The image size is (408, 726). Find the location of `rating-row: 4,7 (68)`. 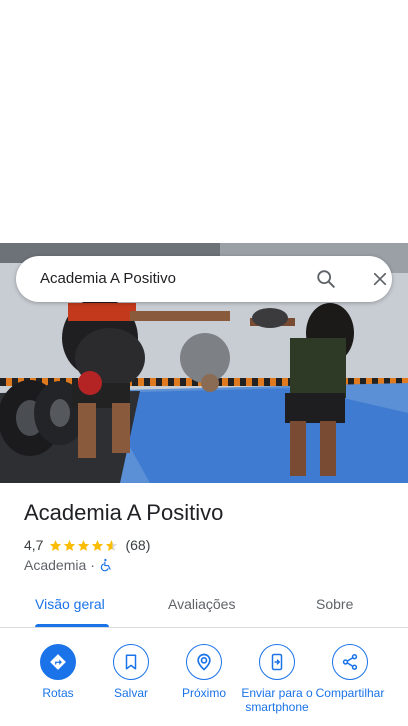

rating-row: 4,7 (68) is located at coordinates (87, 545).